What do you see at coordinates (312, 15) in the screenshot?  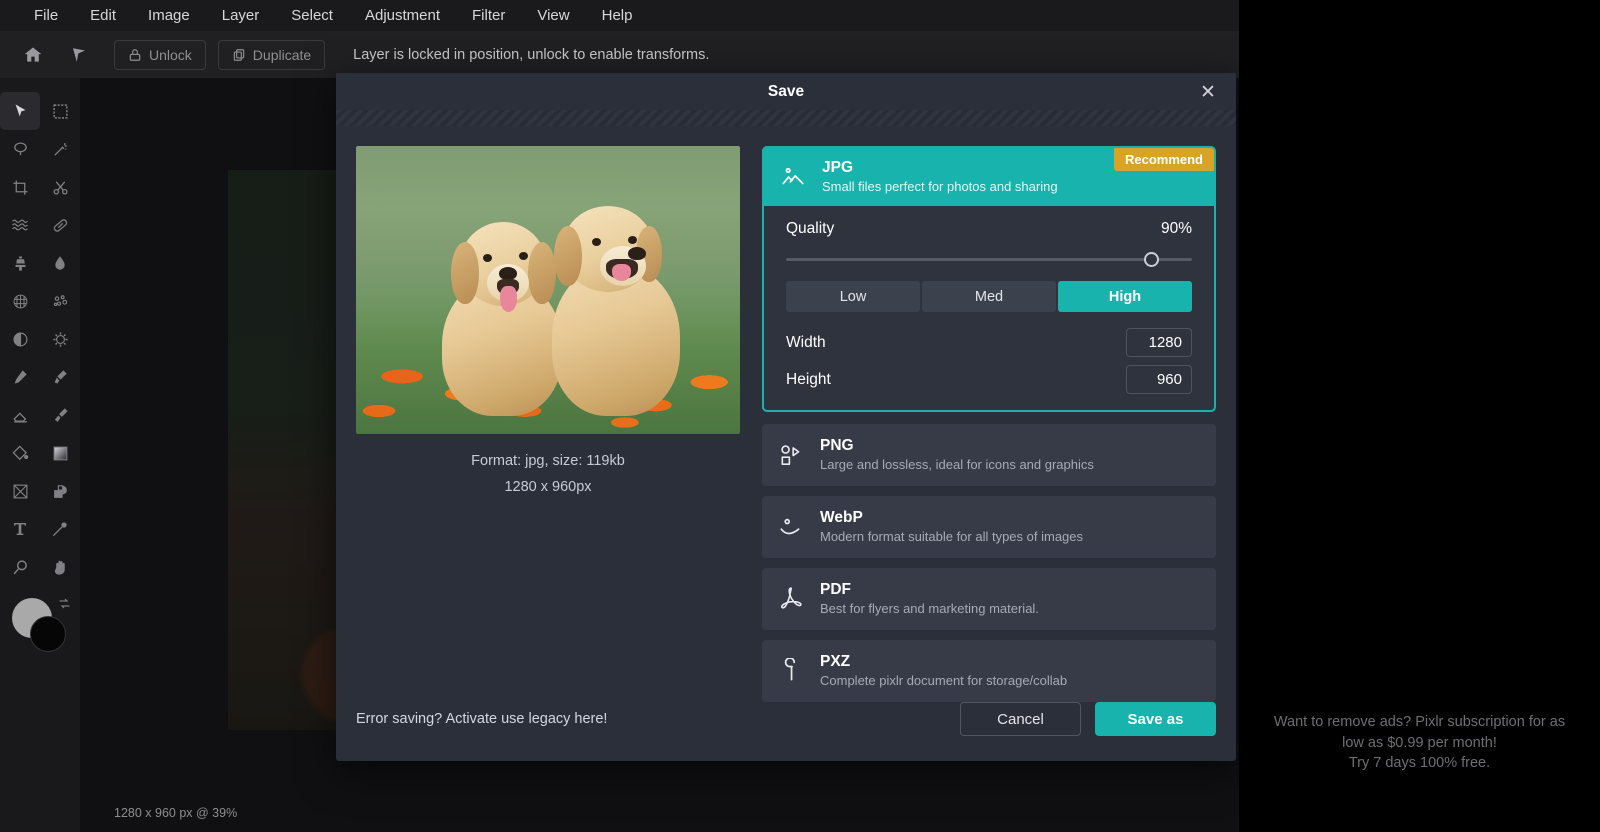 I see `menu-item-select: Select` at bounding box center [312, 15].